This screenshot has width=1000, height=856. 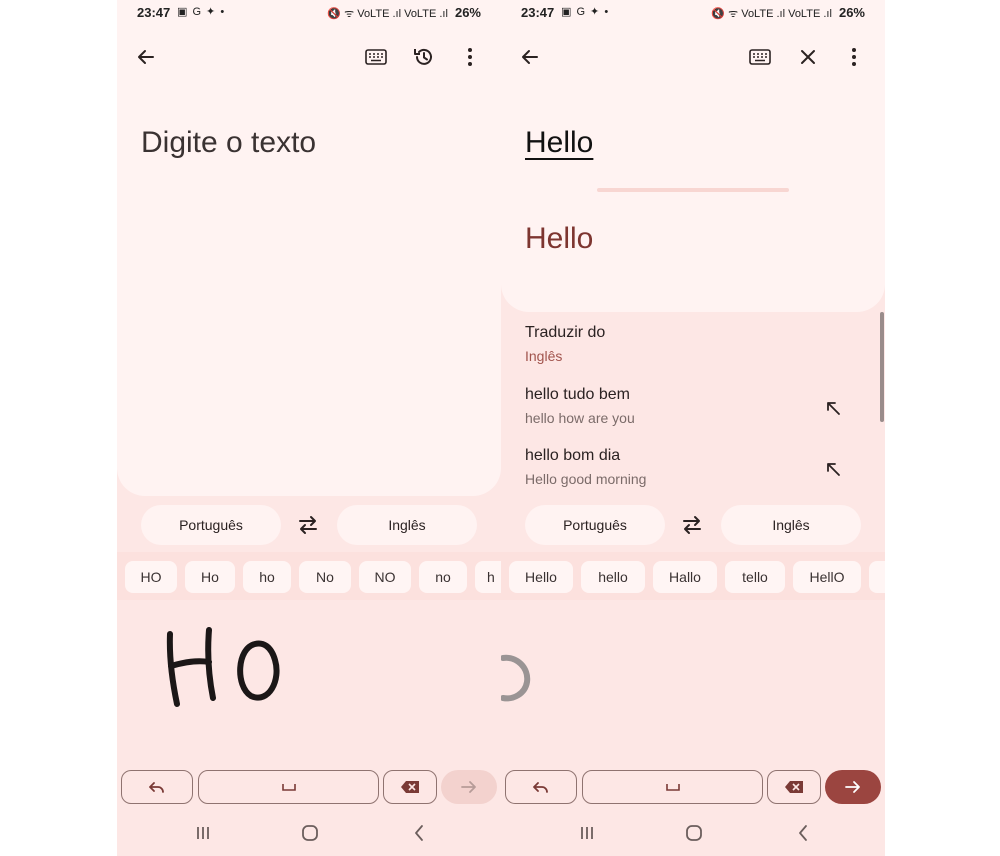 I want to click on chevron-left-icon, so click(x=419, y=833).